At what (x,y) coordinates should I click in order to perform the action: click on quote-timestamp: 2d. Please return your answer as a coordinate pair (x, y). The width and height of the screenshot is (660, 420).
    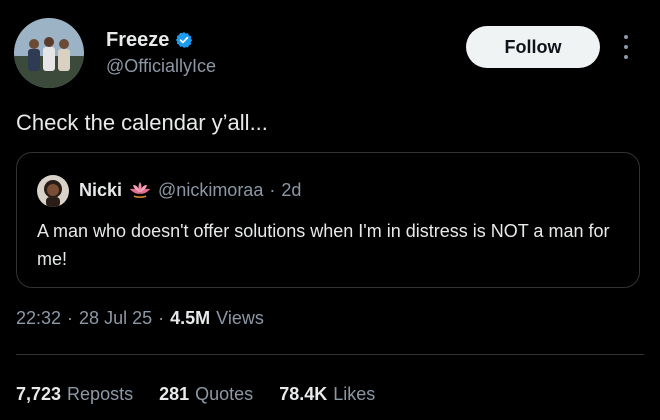
    Looking at the image, I should click on (291, 190).